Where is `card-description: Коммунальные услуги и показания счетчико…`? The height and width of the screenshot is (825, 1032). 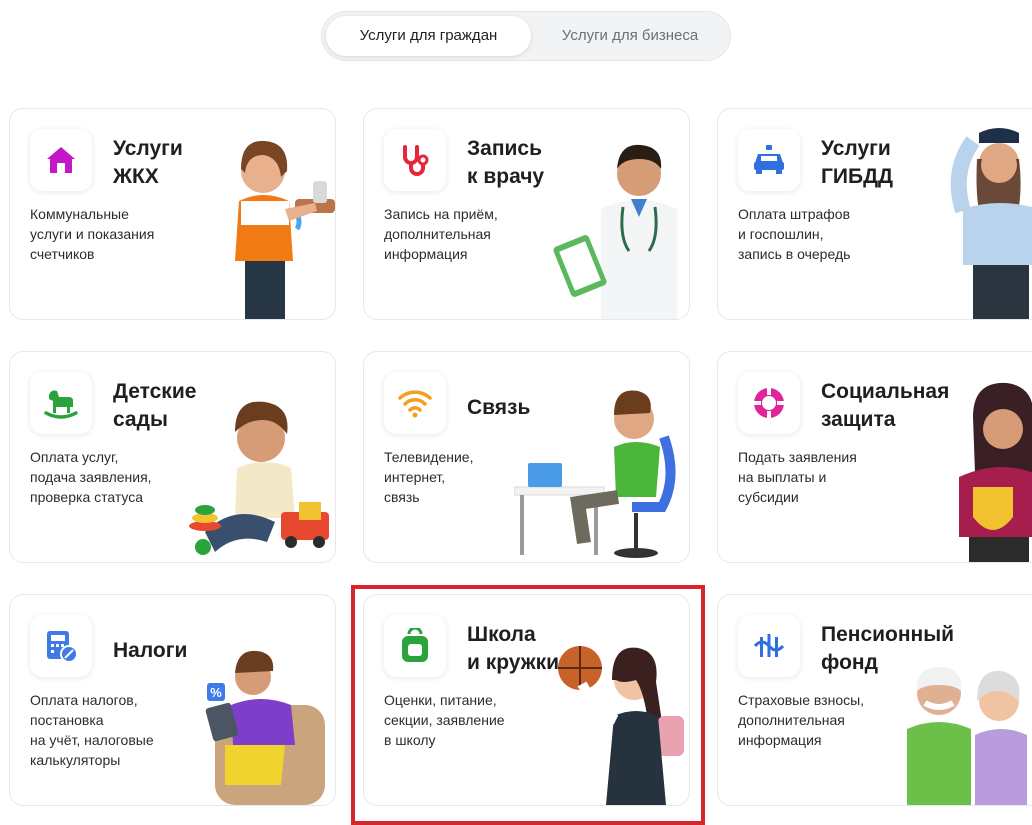
card-description: Коммунальные услуги и показания счетчико… is located at coordinates (92, 234).